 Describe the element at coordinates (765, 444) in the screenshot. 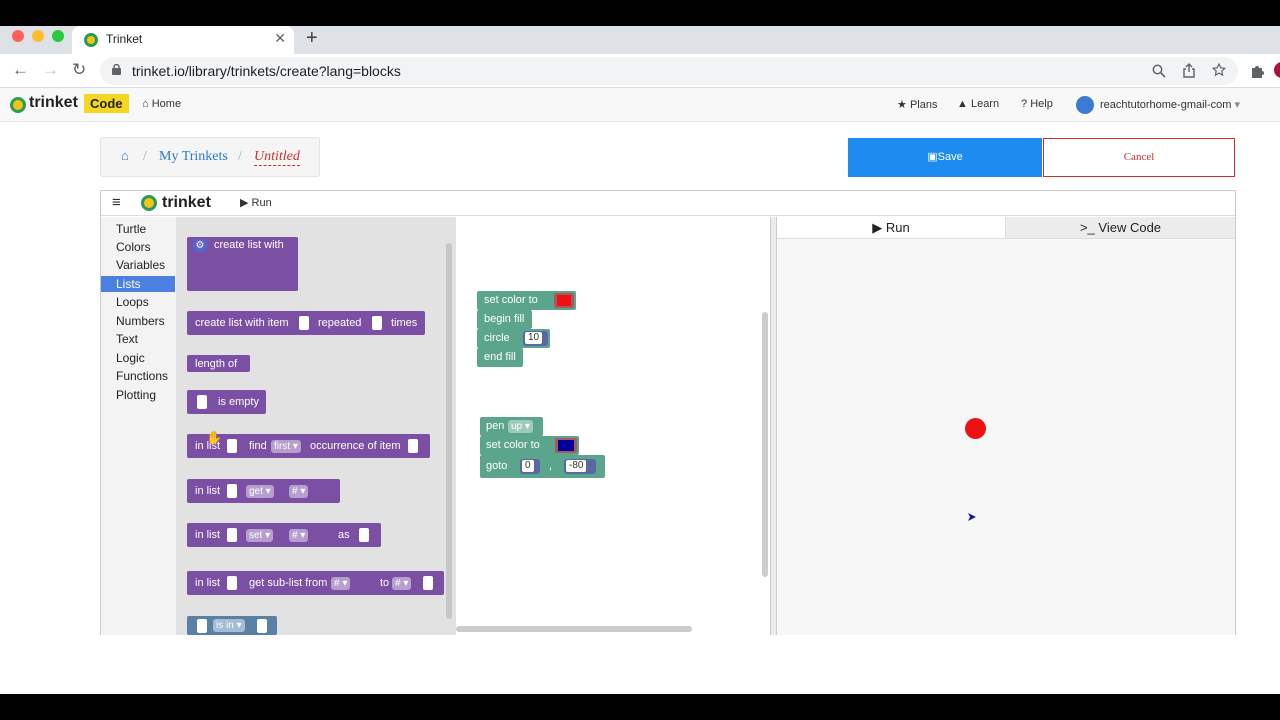

I see `workspace-vertical-scrollbar` at that location.